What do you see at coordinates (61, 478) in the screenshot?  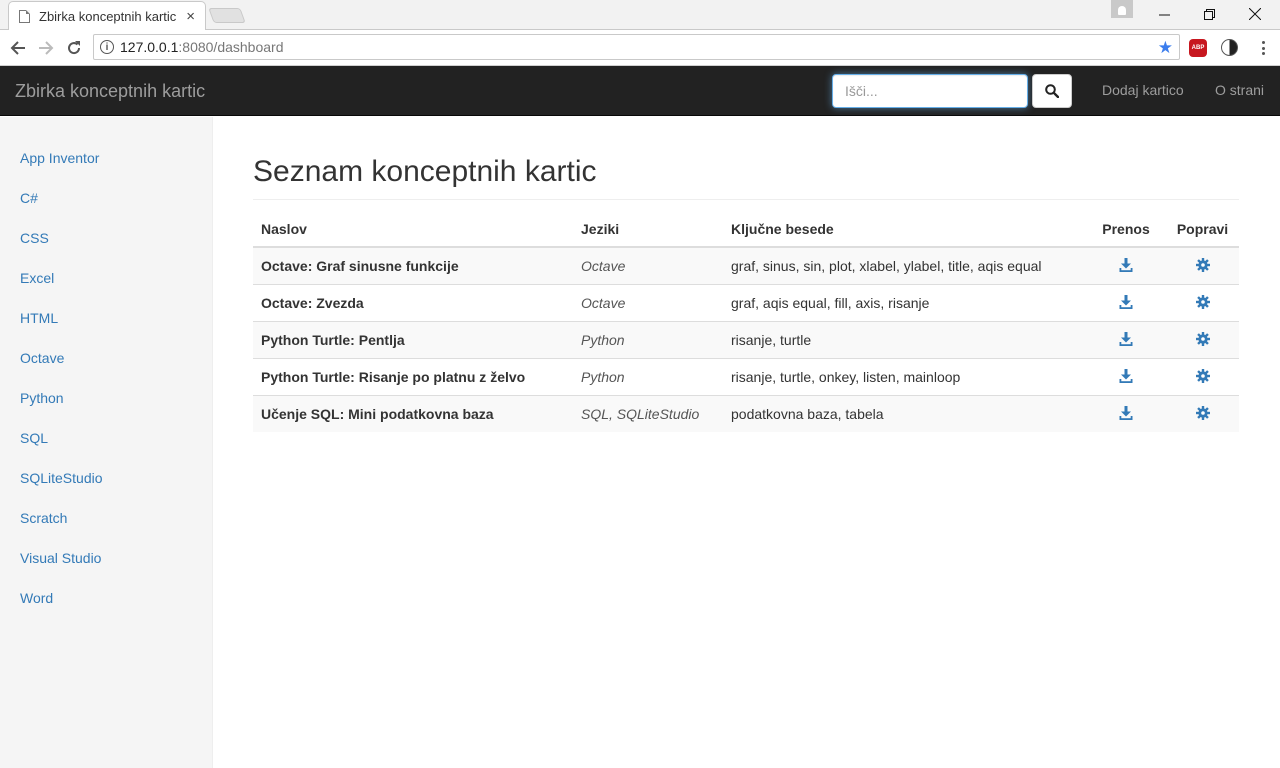 I see `sidebar-item-sqlitestudio: SQLiteStudio` at bounding box center [61, 478].